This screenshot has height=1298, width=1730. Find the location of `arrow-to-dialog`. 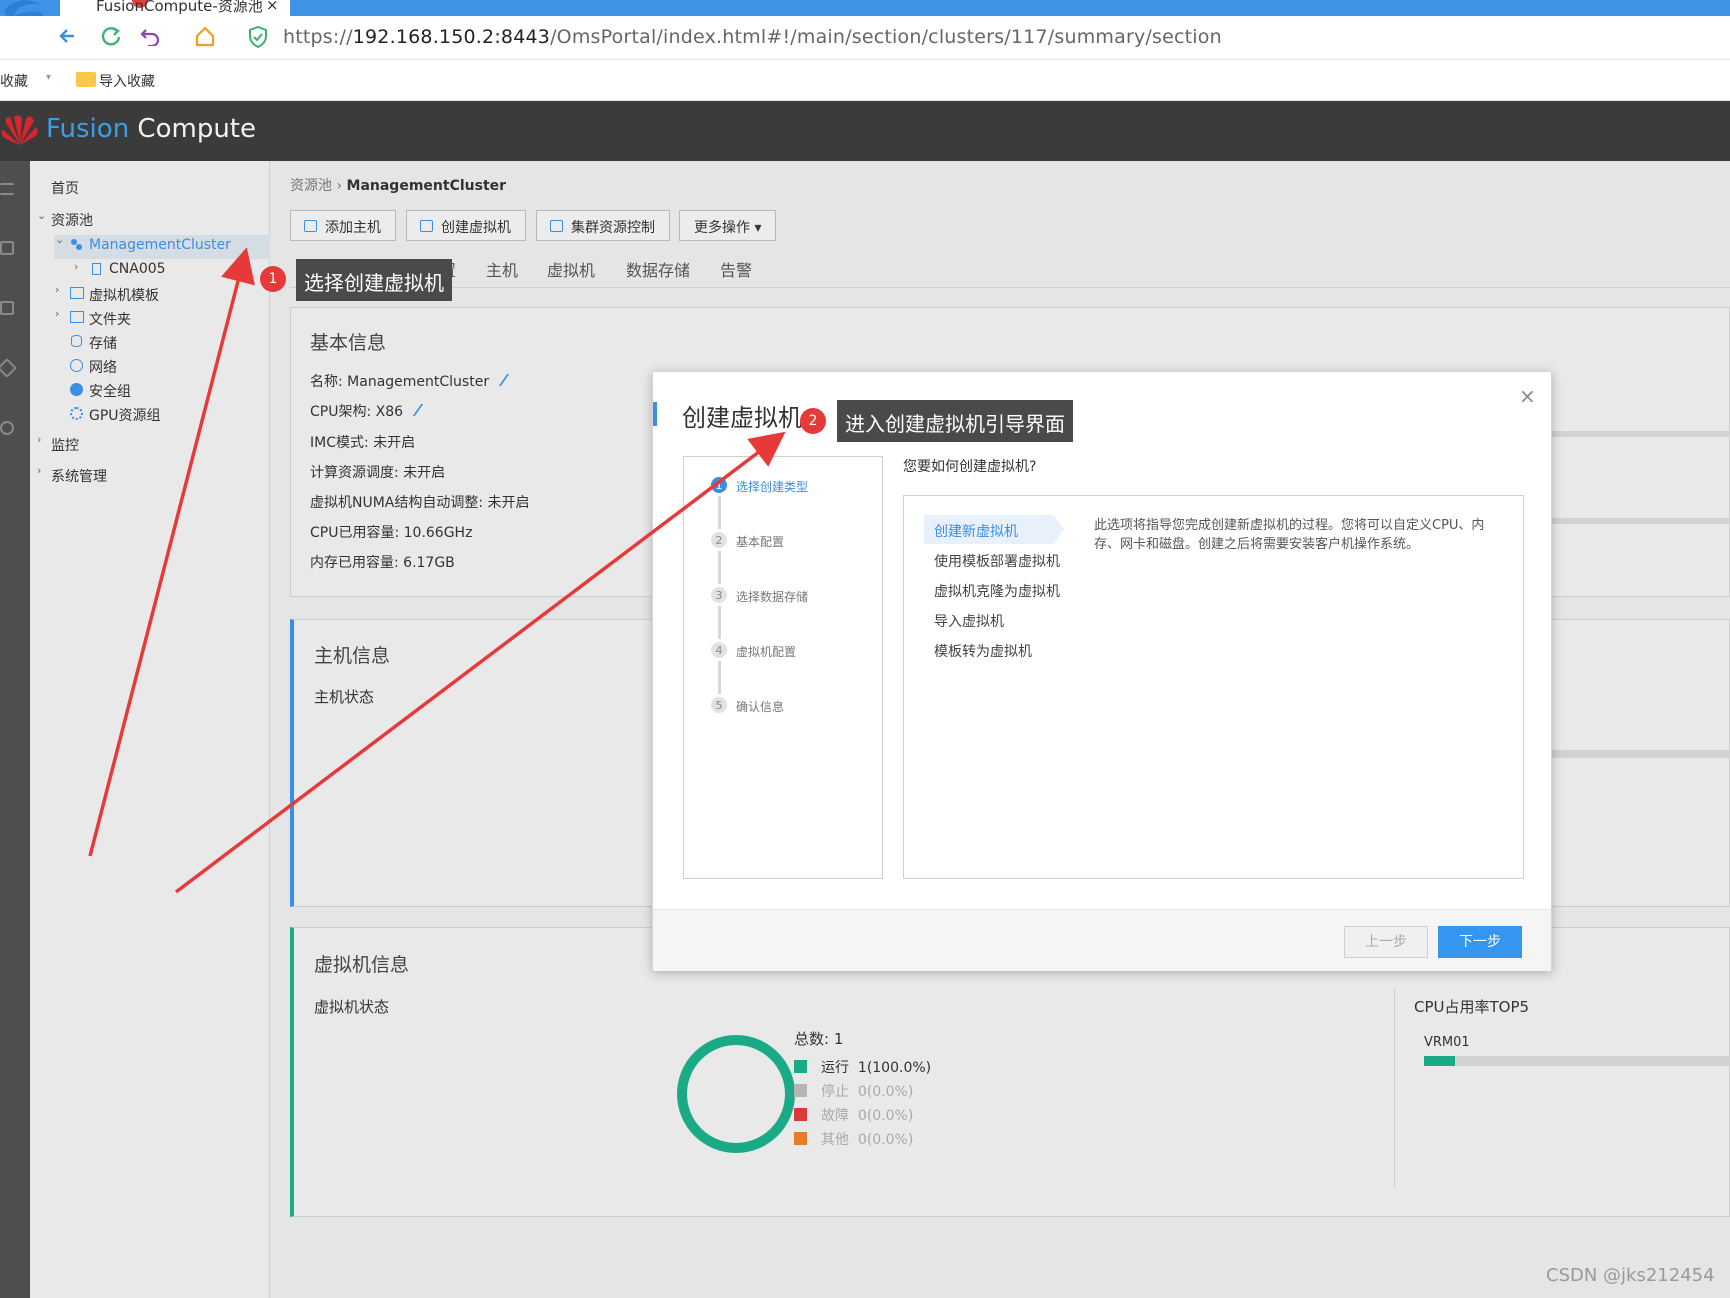

arrow-to-dialog is located at coordinates (480, 662).